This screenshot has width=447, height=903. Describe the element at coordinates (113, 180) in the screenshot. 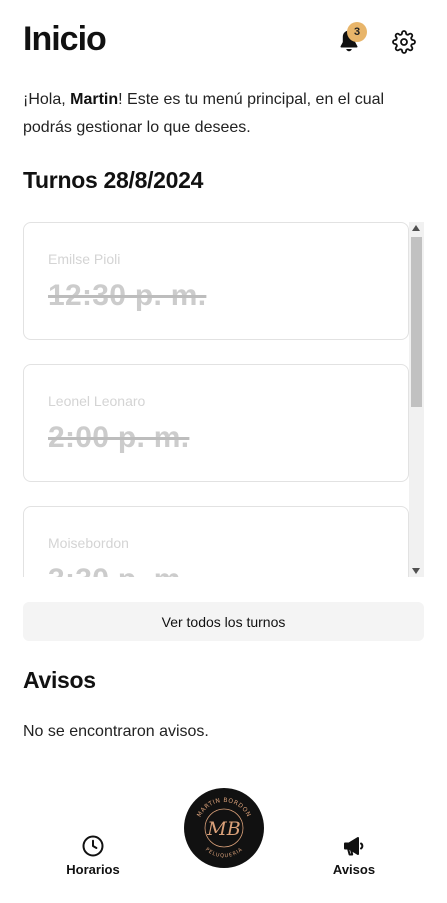

I see `turnos-title: Turnos 28/8/2024` at that location.